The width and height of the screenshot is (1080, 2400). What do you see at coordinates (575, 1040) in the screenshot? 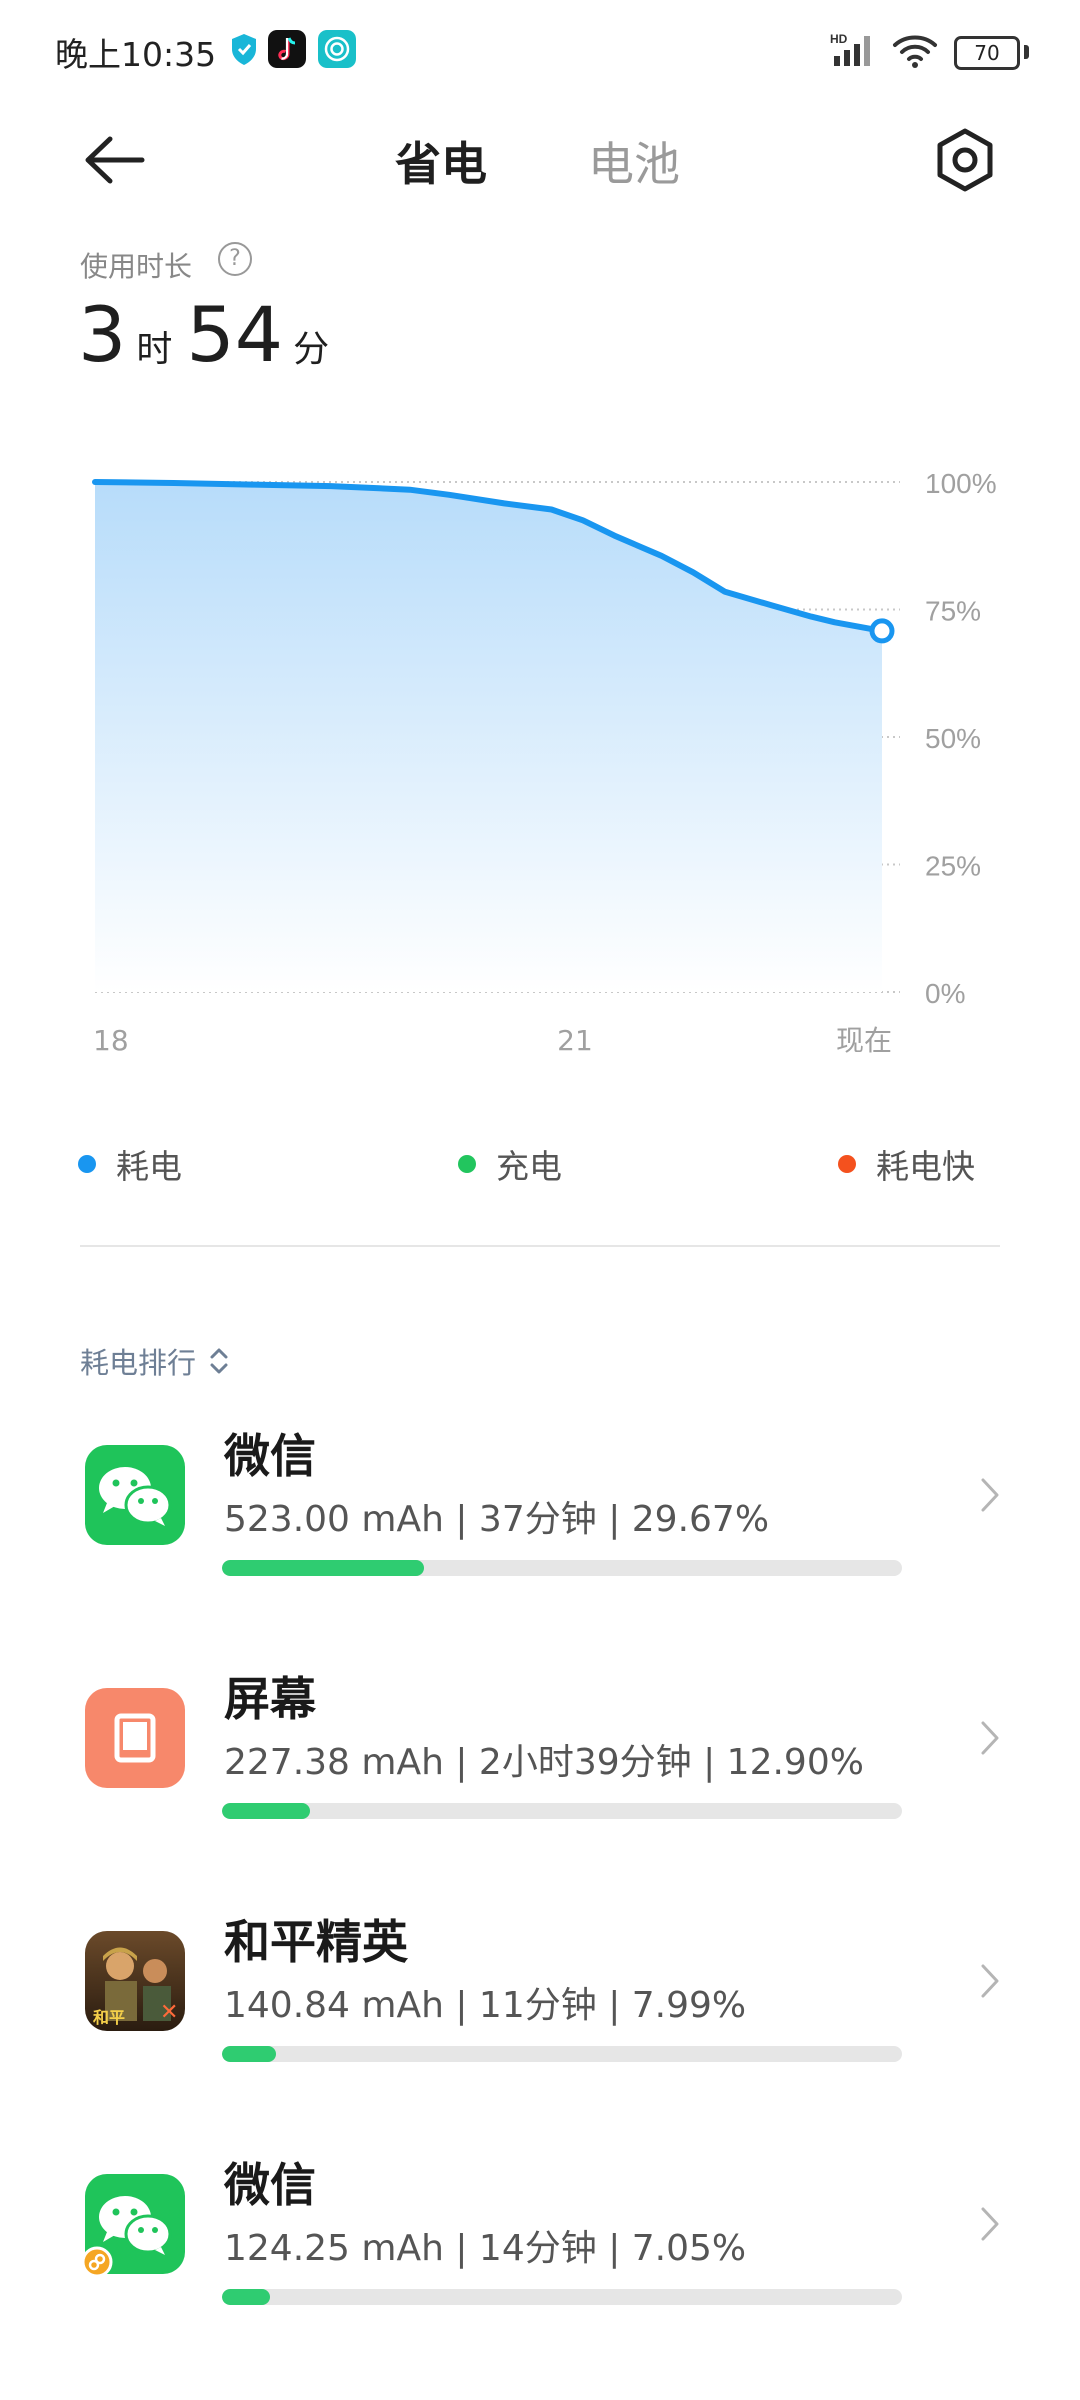
I see `x-tick-label: 21` at bounding box center [575, 1040].